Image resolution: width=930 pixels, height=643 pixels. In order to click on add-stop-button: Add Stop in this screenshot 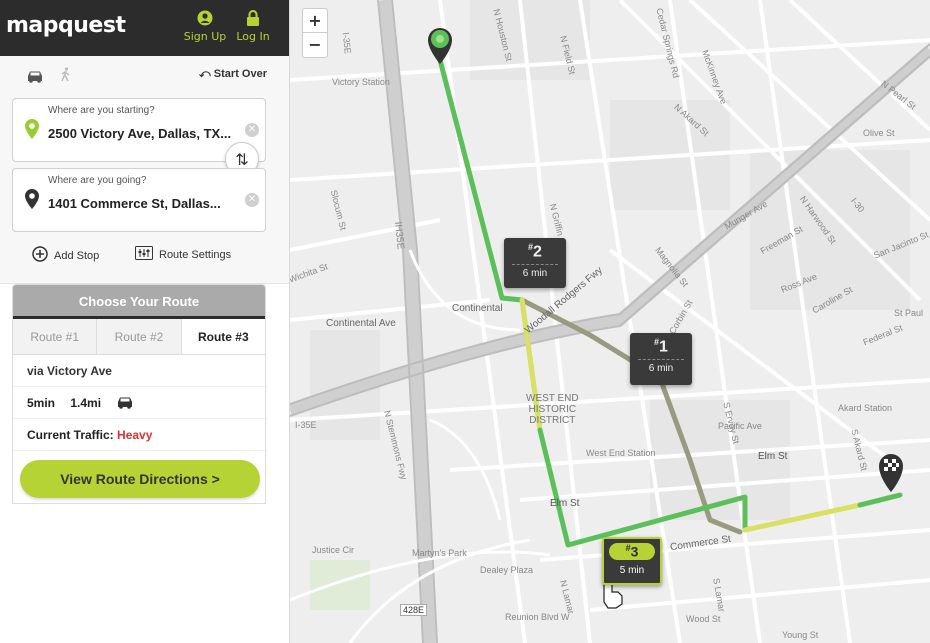, I will do `click(65, 255)`.